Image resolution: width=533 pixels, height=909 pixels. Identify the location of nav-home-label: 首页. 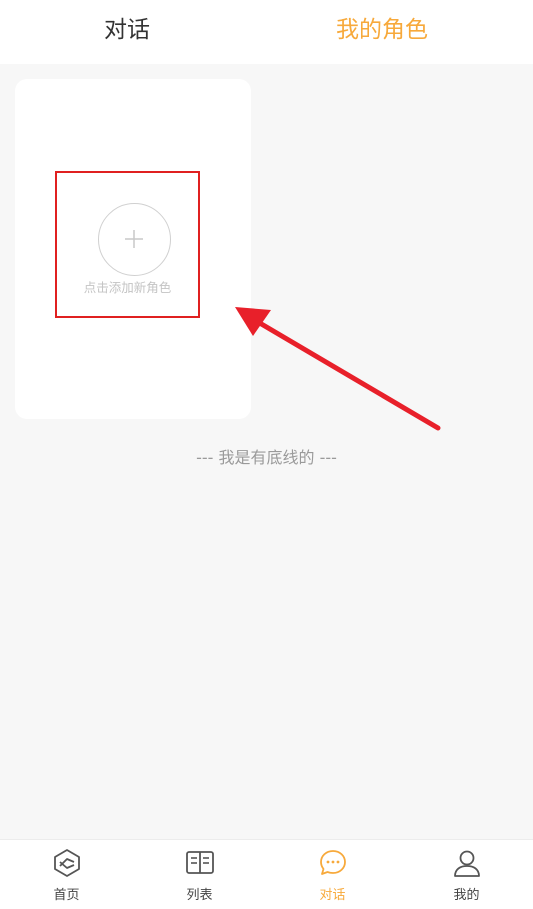
(66, 895).